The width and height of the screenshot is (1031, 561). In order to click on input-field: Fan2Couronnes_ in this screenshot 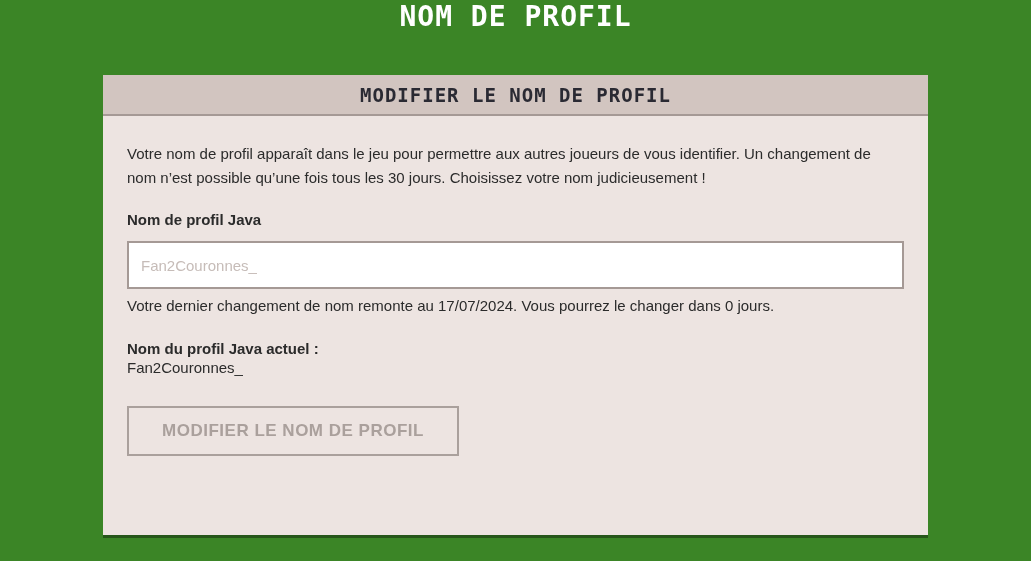, I will do `click(515, 265)`.